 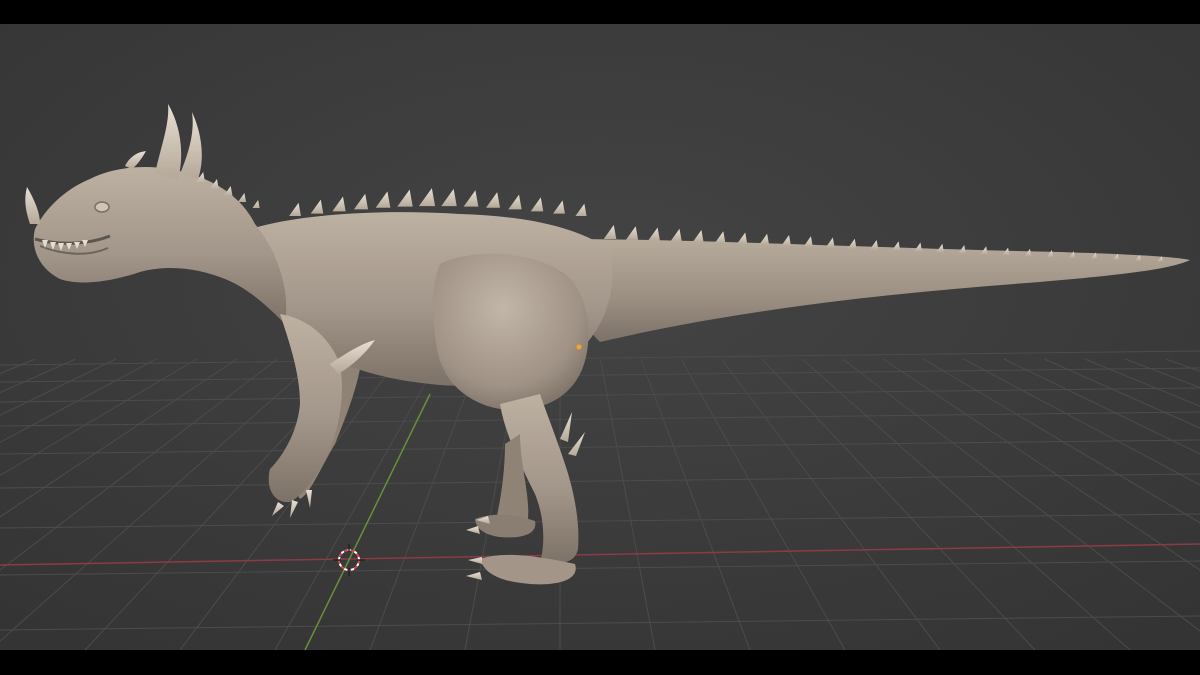 I want to click on object-origin-marker, so click(x=579, y=347).